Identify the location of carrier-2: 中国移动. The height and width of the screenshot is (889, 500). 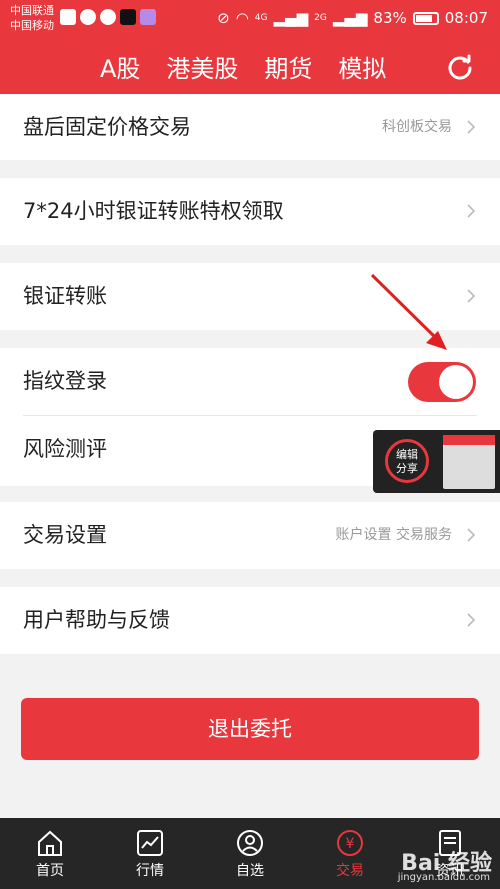
(32, 25).